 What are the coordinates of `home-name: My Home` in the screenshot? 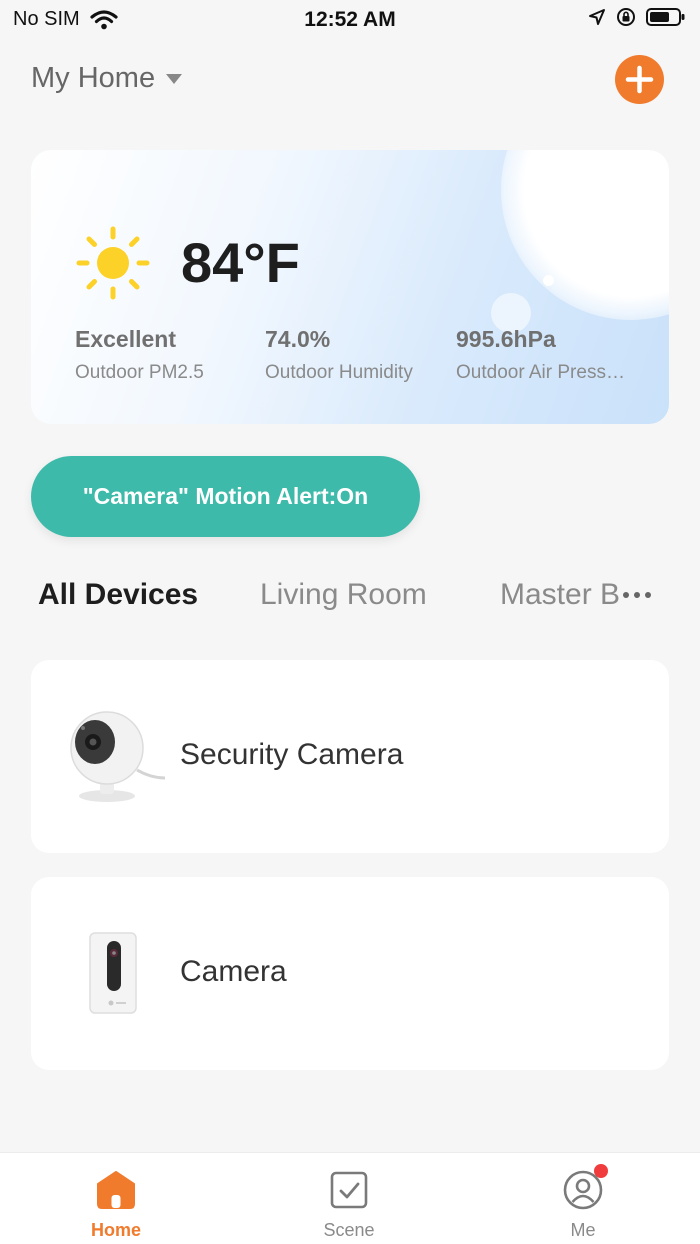 It's located at (93, 78).